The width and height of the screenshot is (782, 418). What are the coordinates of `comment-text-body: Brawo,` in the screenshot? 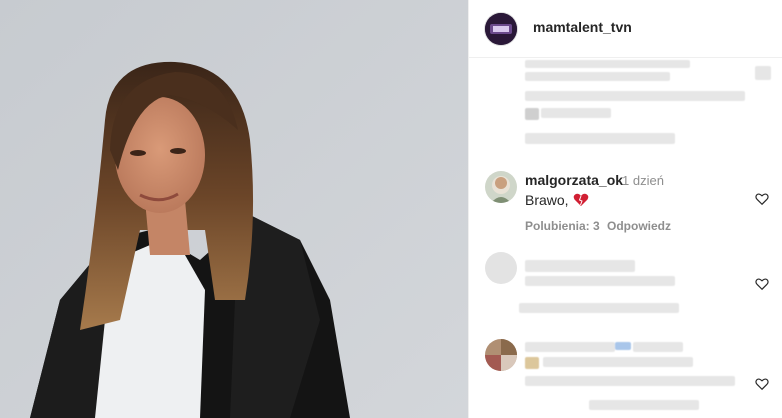 It's located at (547, 200).